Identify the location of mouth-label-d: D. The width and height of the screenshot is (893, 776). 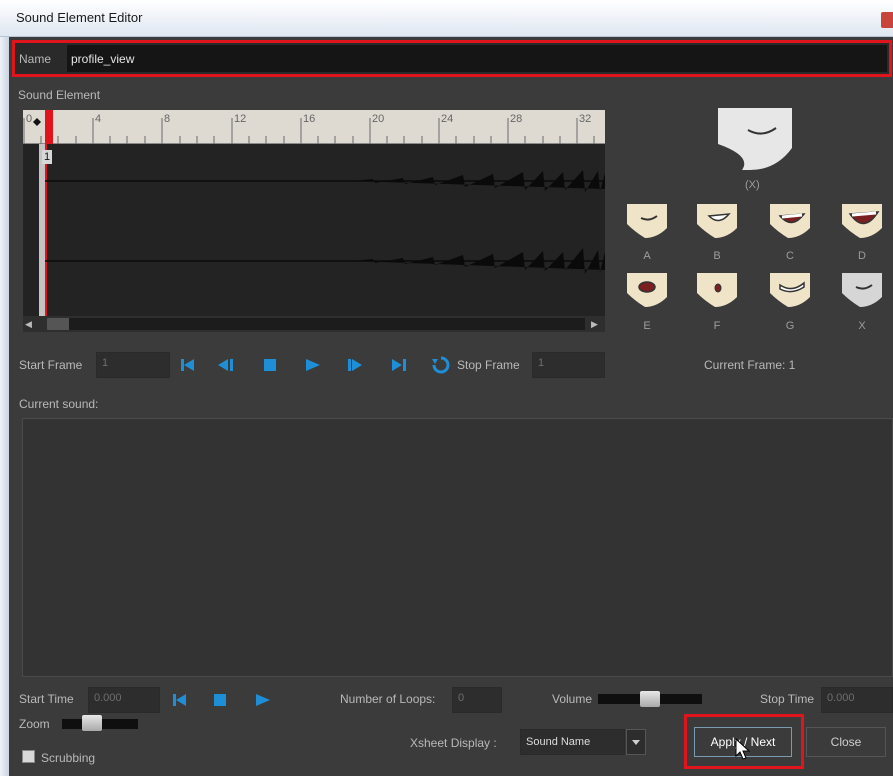
(862, 256).